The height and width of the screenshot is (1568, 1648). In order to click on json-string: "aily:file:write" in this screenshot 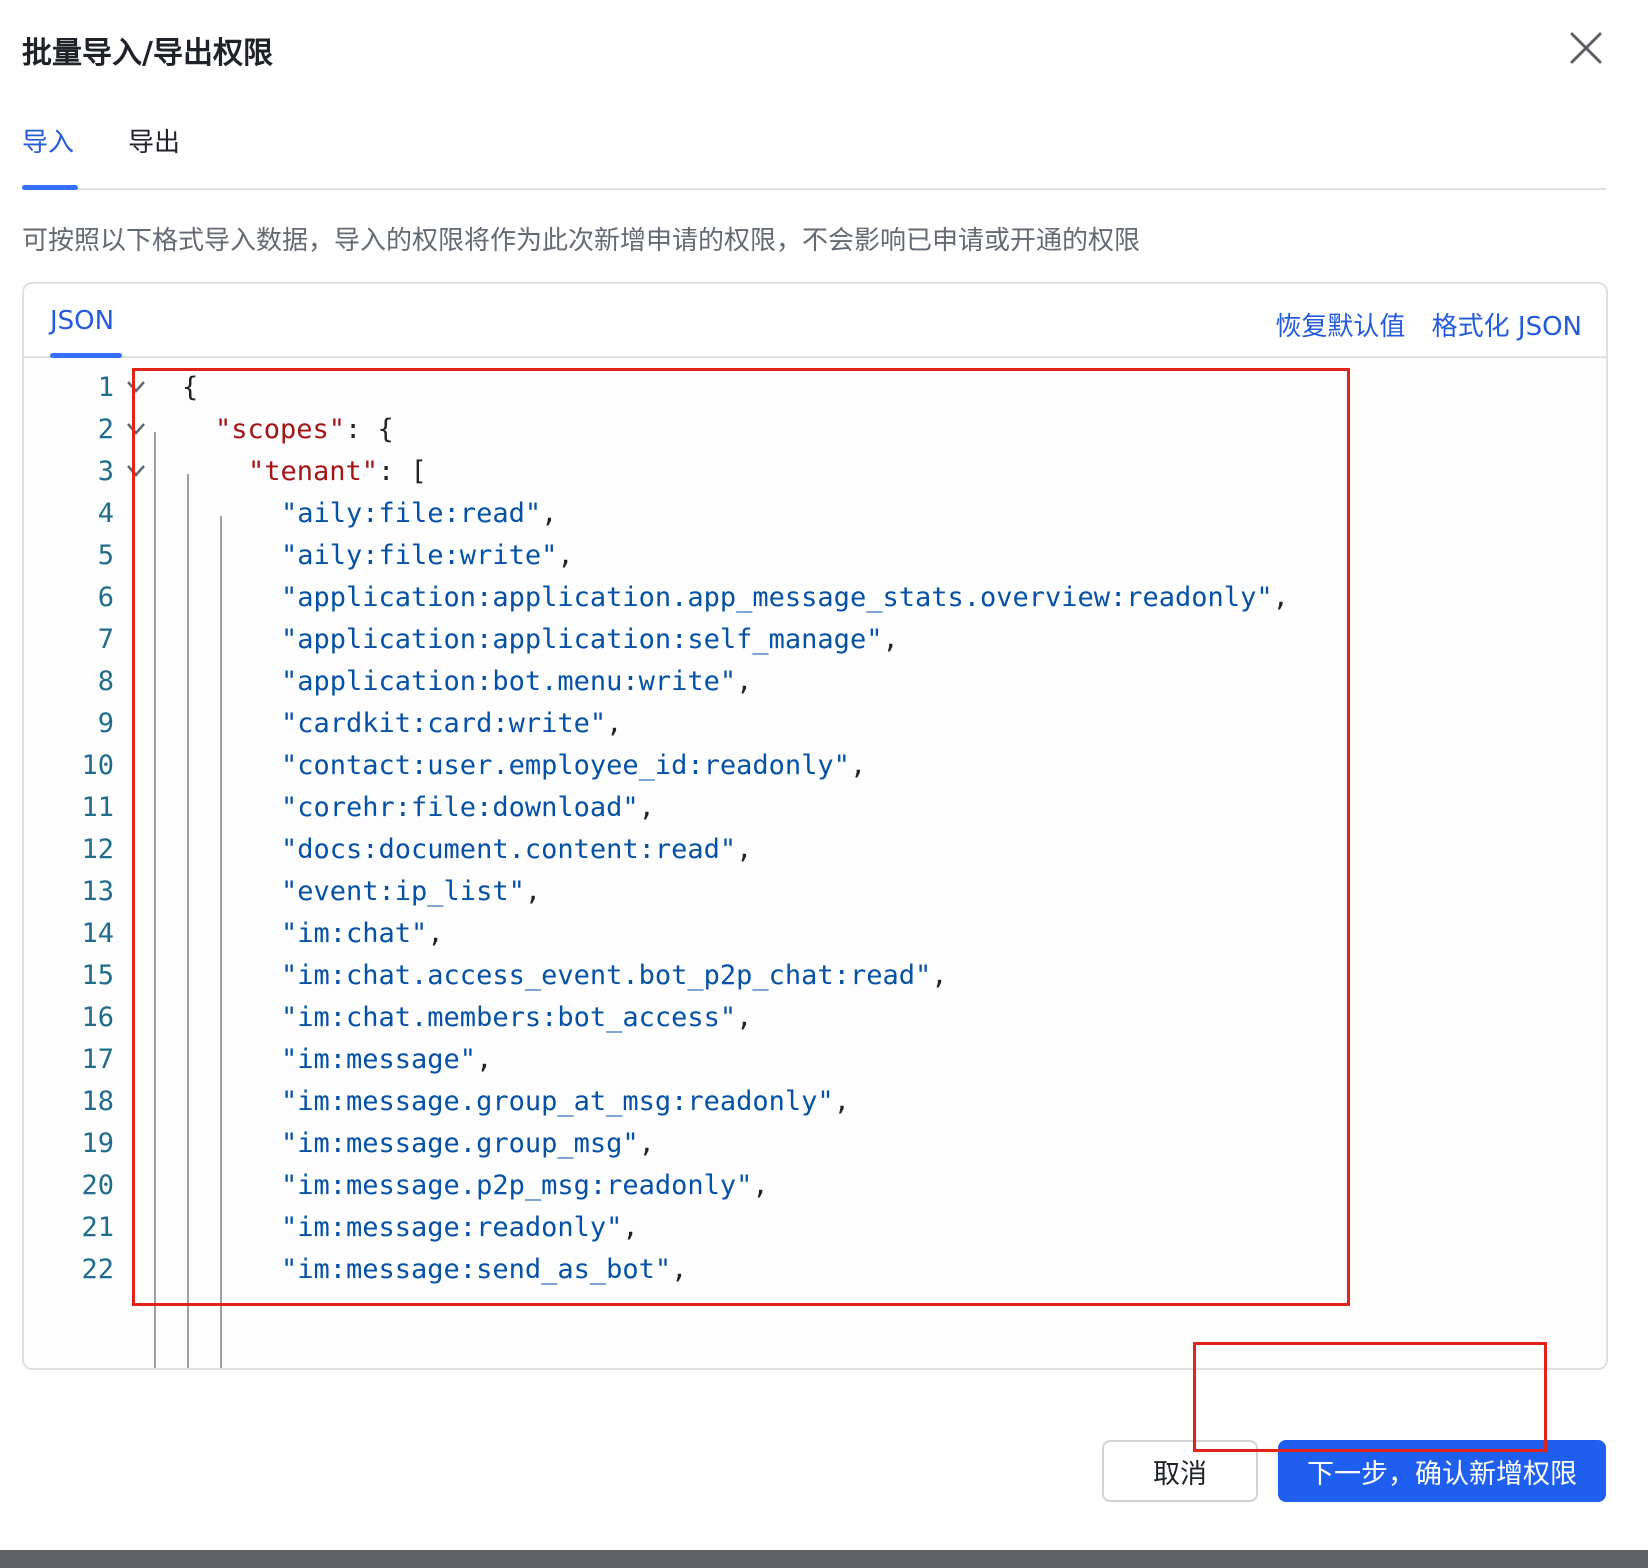, I will do `click(419, 555)`.